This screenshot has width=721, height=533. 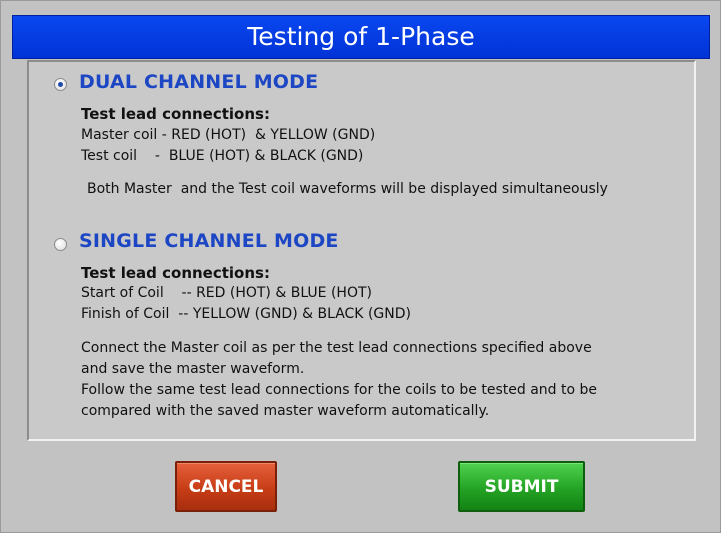 What do you see at coordinates (60, 244) in the screenshot?
I see `single-channel-radio` at bounding box center [60, 244].